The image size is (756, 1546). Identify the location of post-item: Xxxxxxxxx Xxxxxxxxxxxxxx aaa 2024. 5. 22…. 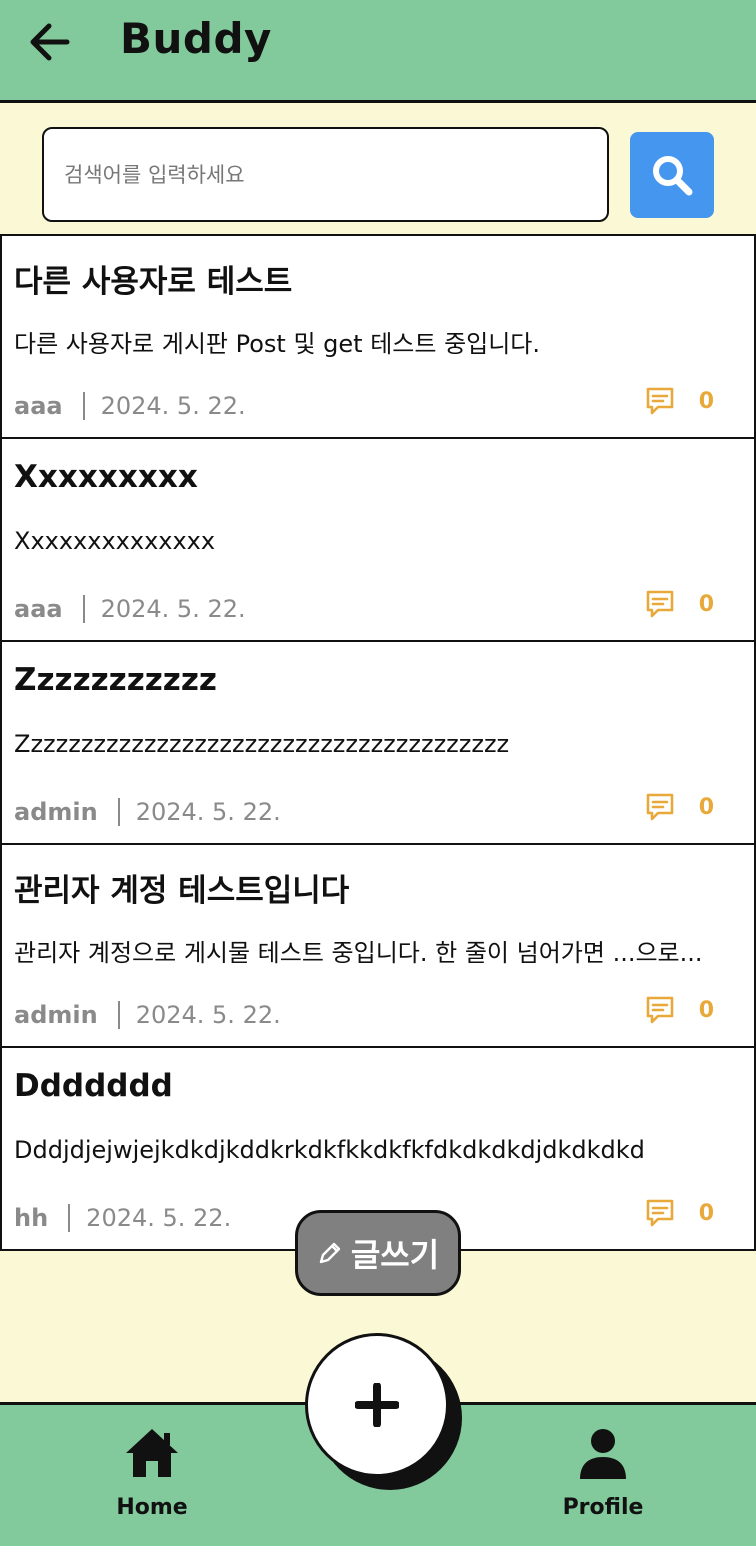
(378, 540).